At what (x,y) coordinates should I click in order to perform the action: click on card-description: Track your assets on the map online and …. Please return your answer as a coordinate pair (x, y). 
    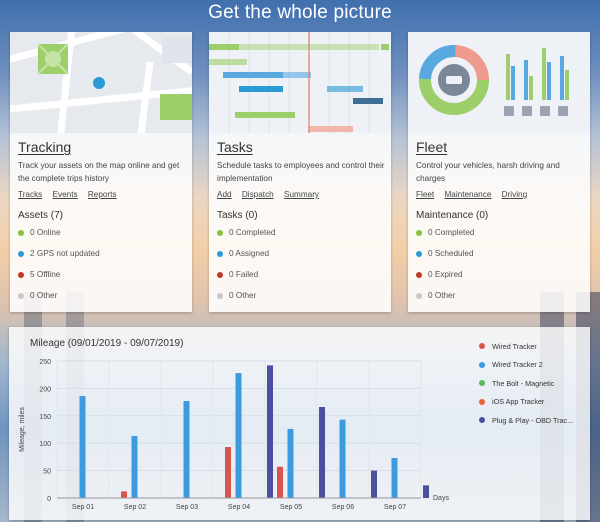
    Looking at the image, I should click on (99, 172).